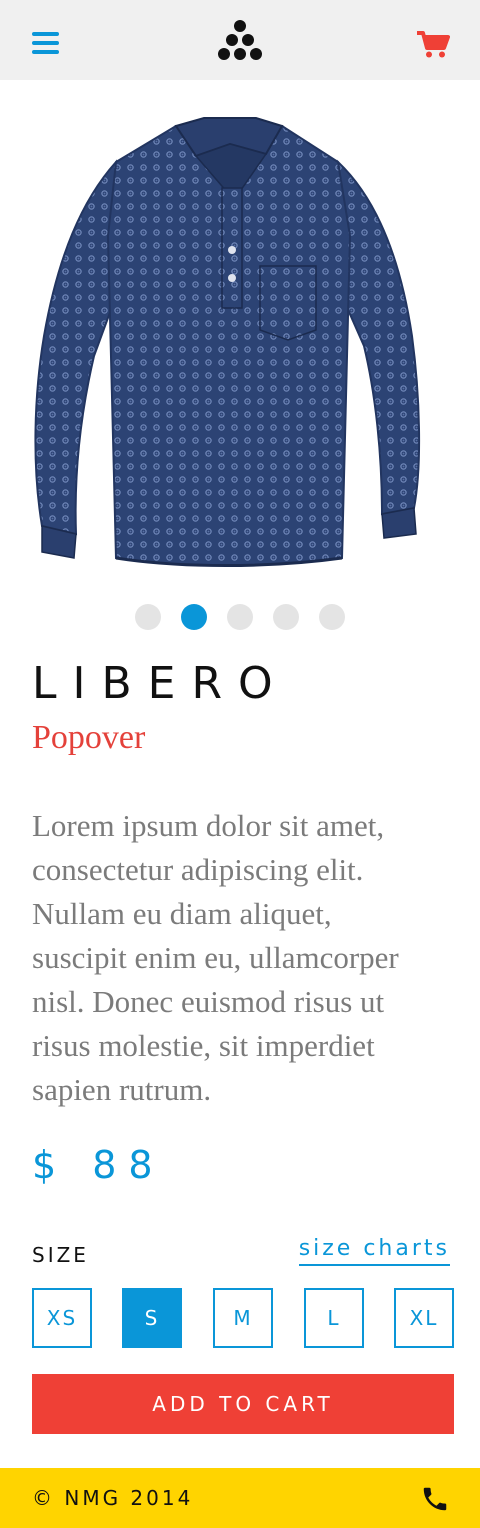  I want to click on product-price: $ 88, so click(98, 1165).